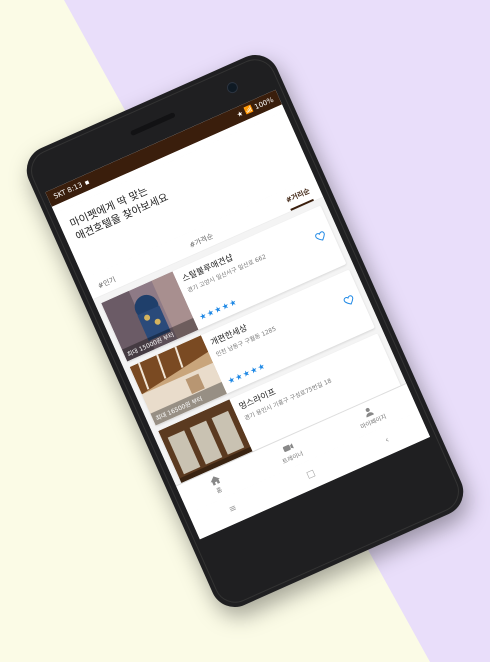 The image size is (490, 662). I want to click on tab-trainer: 트레이너, so click(290, 452).